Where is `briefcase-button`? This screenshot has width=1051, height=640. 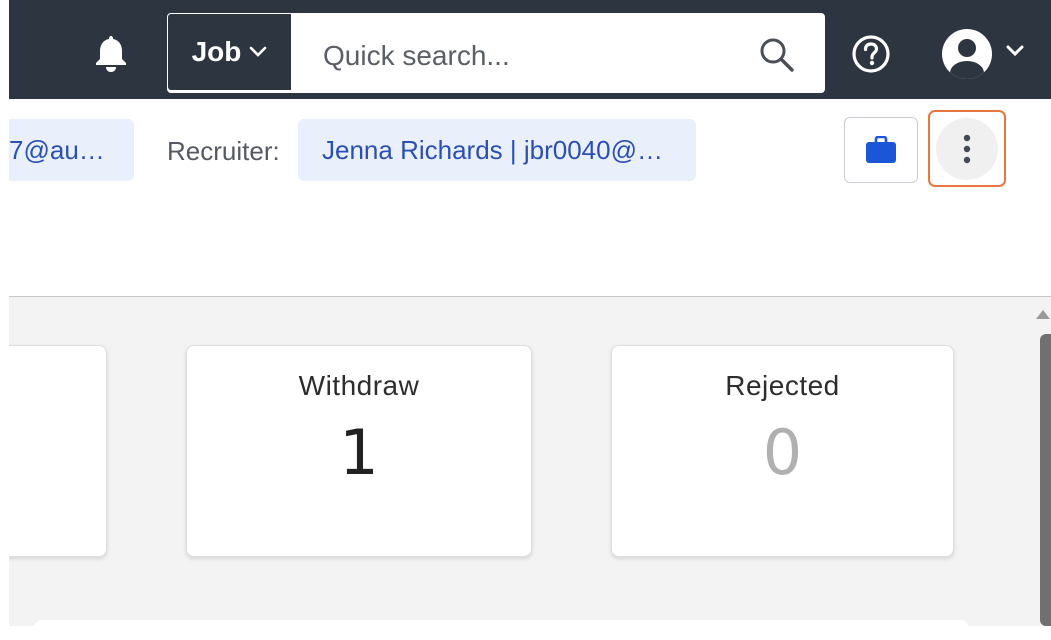
briefcase-button is located at coordinates (881, 150).